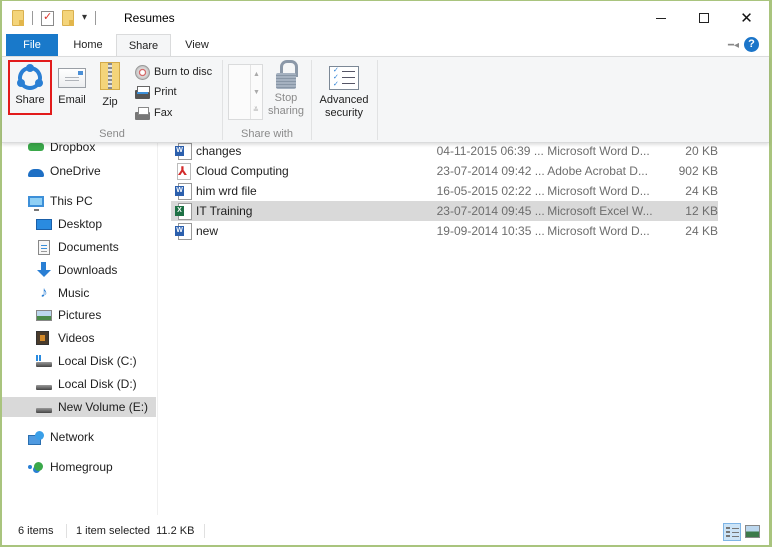 The height and width of the screenshot is (547, 772). What do you see at coordinates (143, 45) in the screenshot?
I see `tab-share: Share` at bounding box center [143, 45].